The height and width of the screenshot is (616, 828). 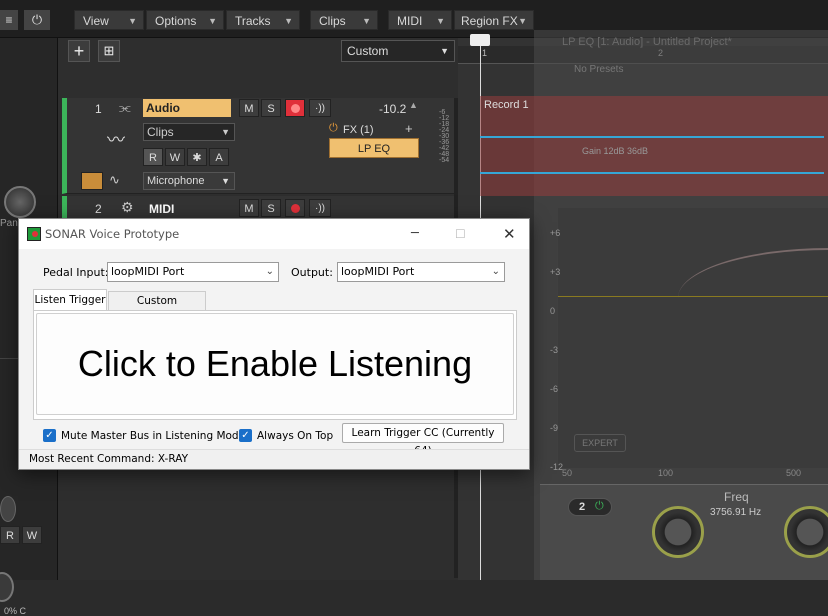 What do you see at coordinates (15, 611) in the screenshot?
I see `pan-value: 0% C` at bounding box center [15, 611].